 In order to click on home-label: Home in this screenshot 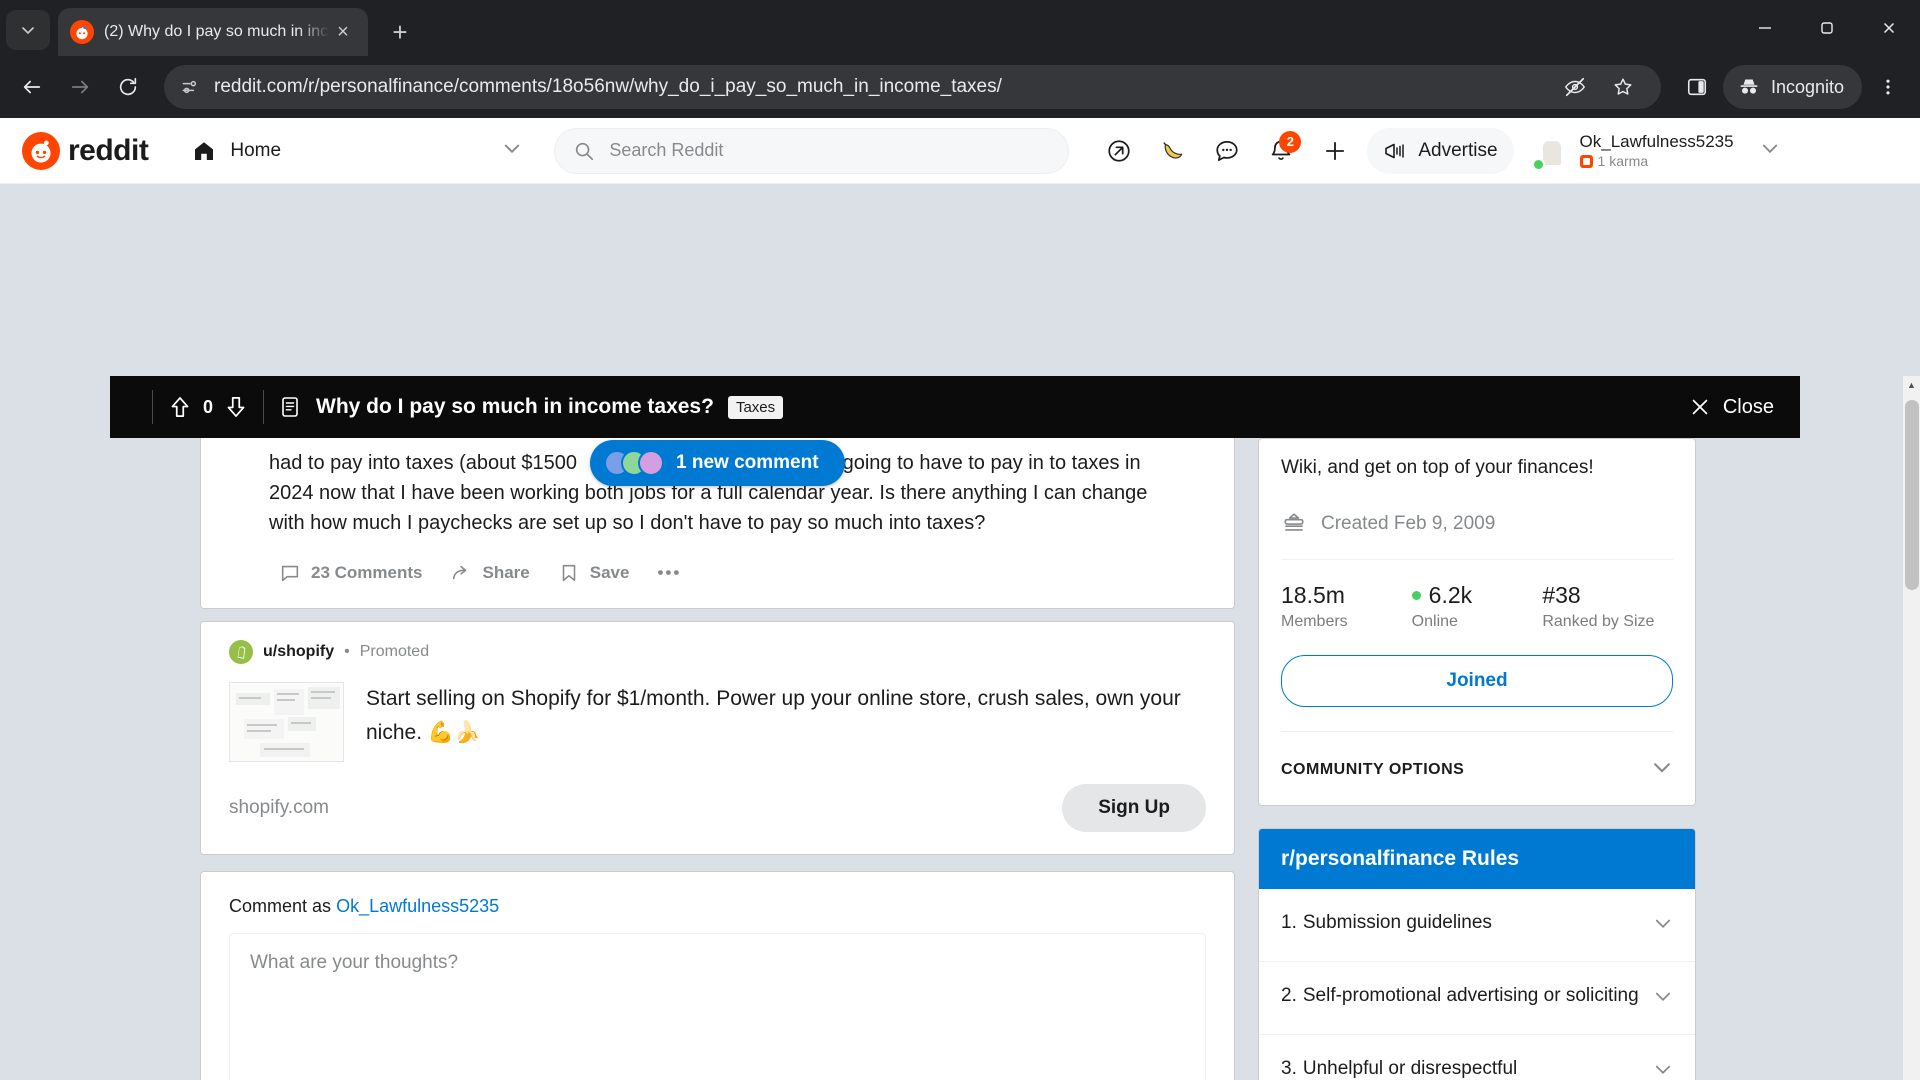, I will do `click(256, 150)`.